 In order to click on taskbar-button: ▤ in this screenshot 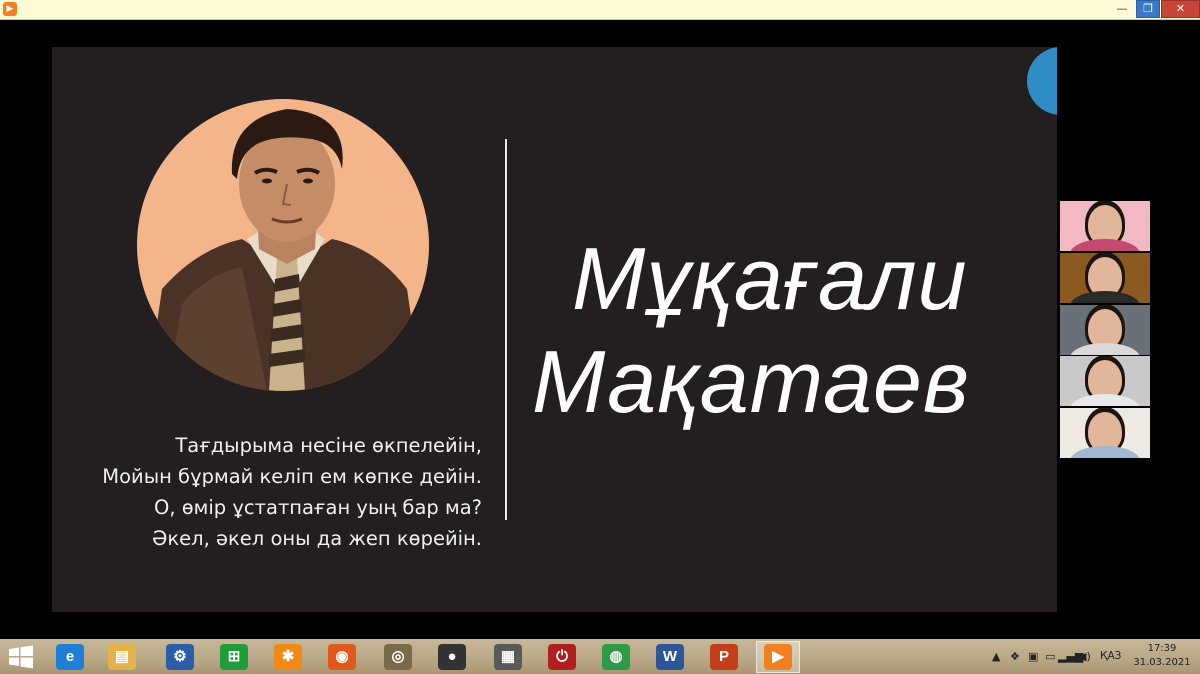, I will do `click(122, 657)`.